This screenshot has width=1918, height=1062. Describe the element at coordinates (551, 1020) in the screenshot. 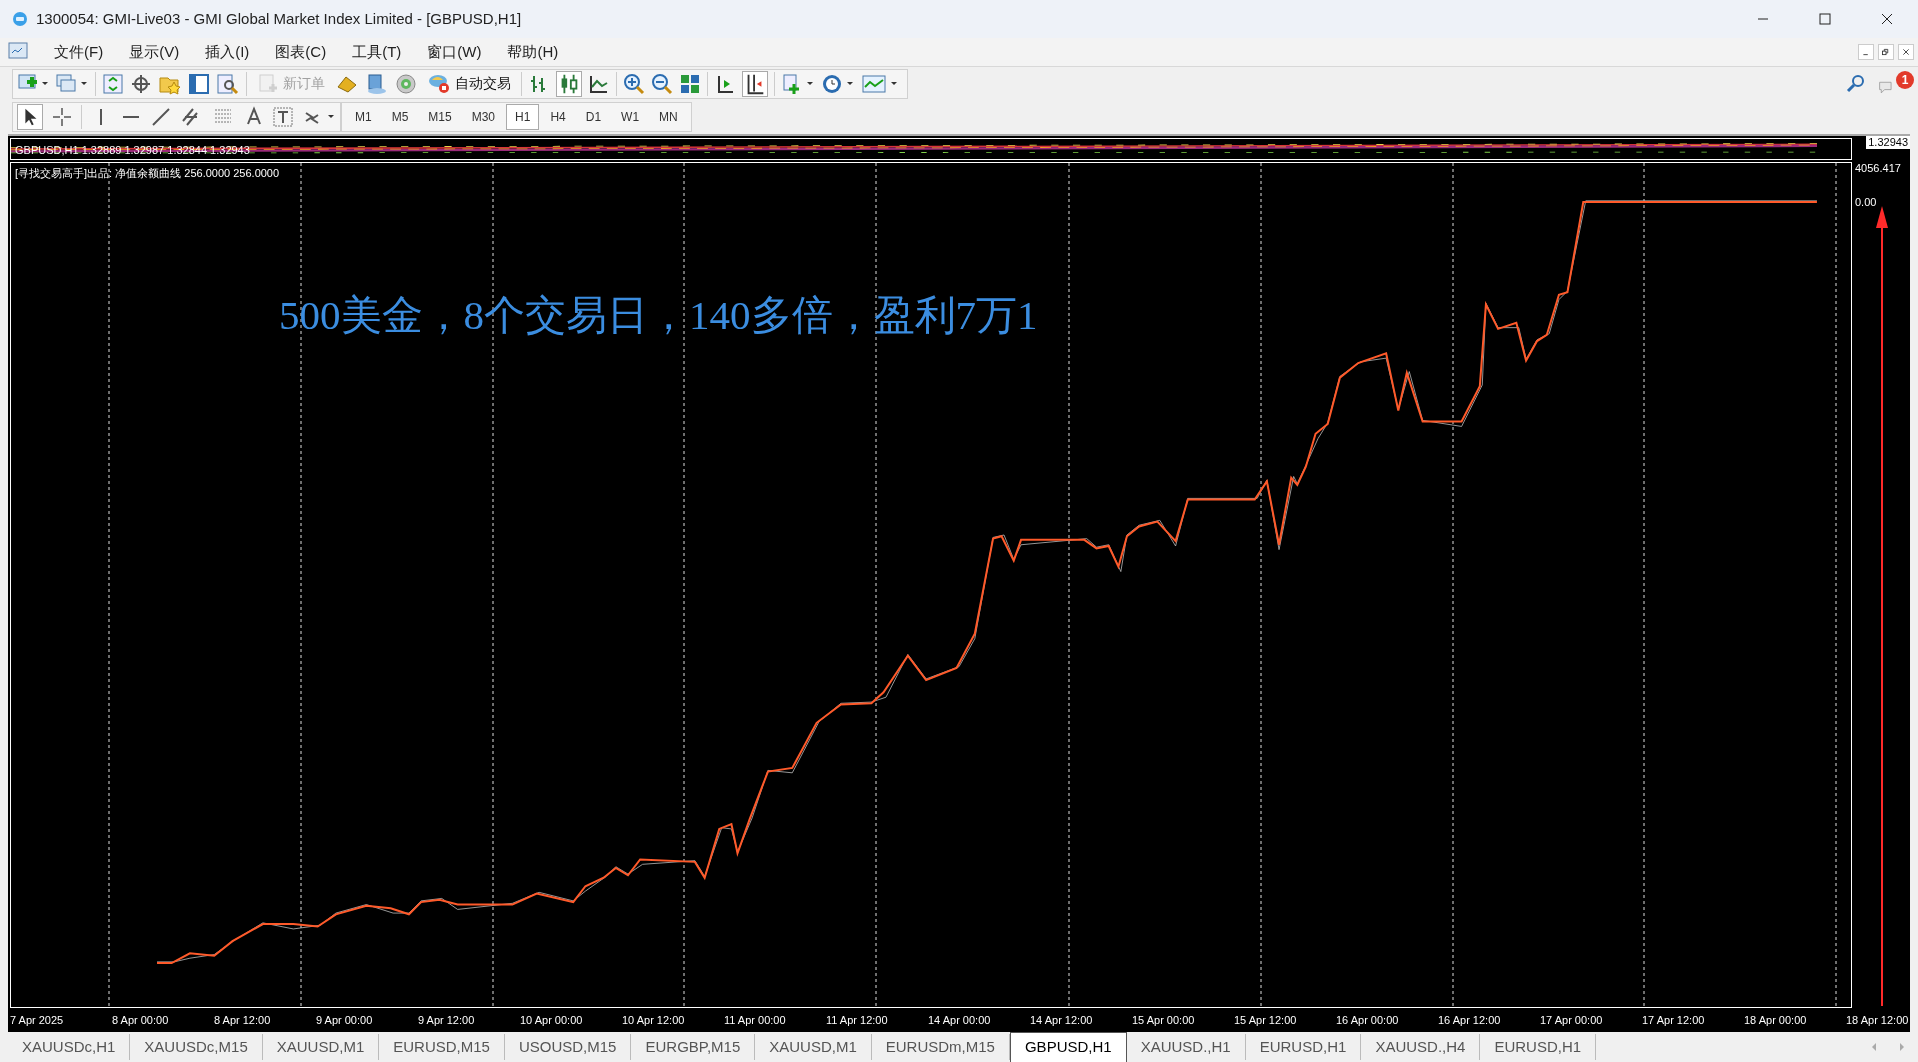

I see `time-axis-label: 10 Apr 00:00` at that location.